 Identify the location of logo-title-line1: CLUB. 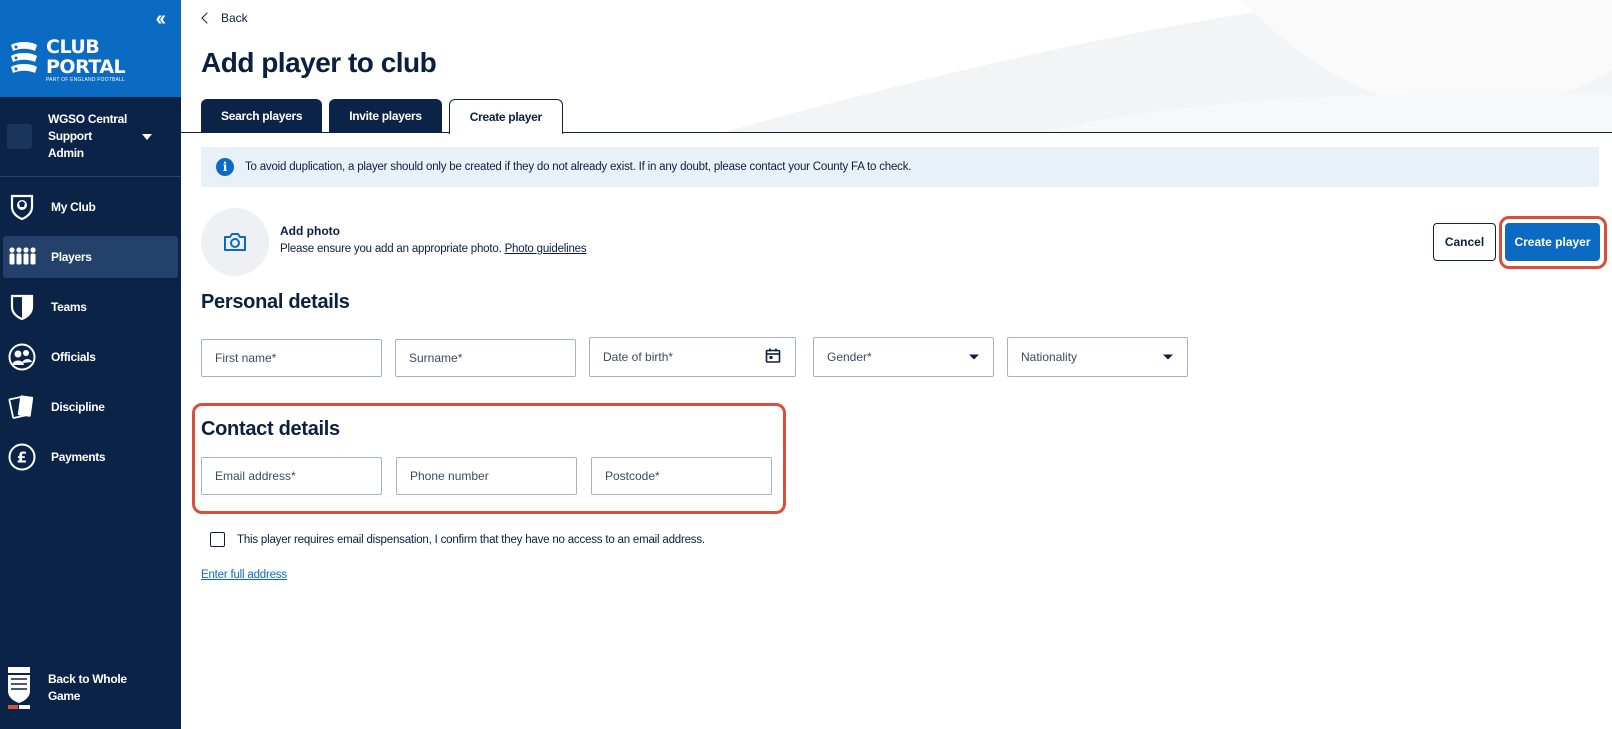
(73, 47).